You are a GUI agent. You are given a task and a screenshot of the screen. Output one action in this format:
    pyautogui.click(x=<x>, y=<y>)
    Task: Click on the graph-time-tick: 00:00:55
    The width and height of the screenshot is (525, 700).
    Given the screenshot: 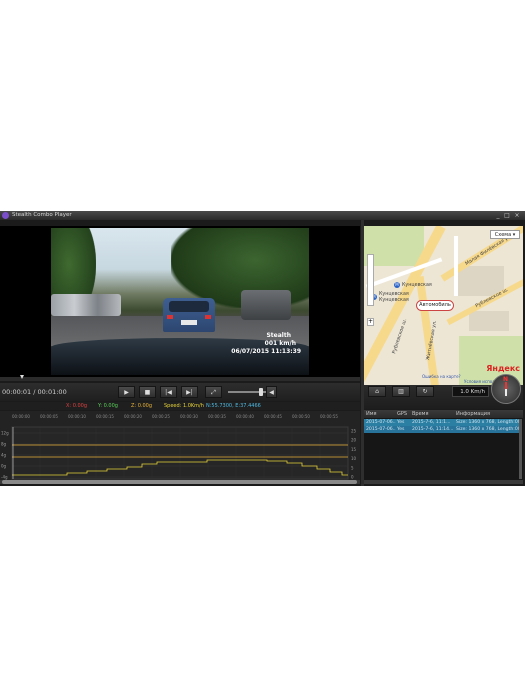 What is the action you would take?
    pyautogui.click(x=329, y=416)
    